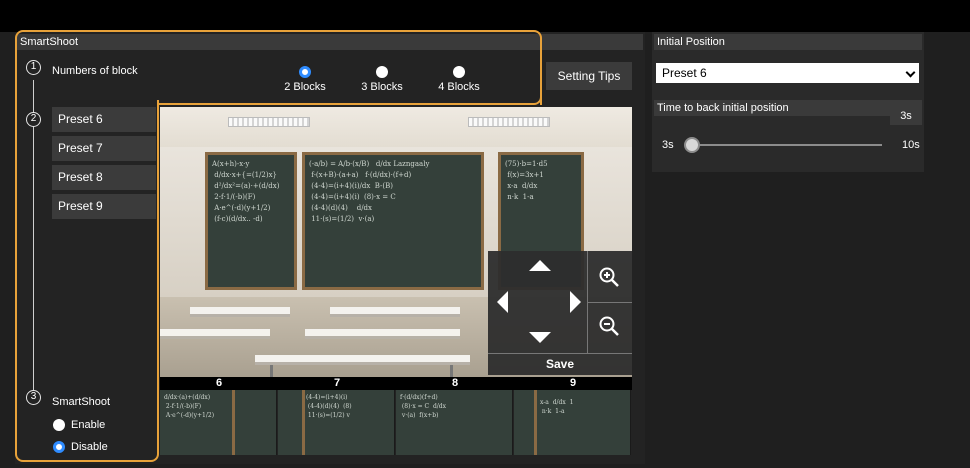 The height and width of the screenshot is (468, 970). What do you see at coordinates (911, 145) in the screenshot?
I see `slider-max-label: 10s` at bounding box center [911, 145].